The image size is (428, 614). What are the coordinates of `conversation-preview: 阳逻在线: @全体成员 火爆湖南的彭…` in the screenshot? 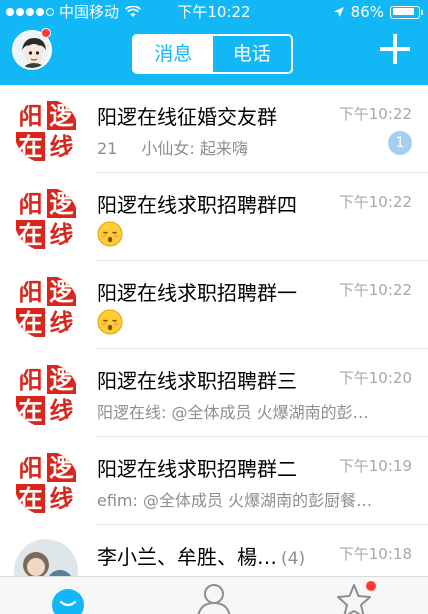 It's located at (233, 412).